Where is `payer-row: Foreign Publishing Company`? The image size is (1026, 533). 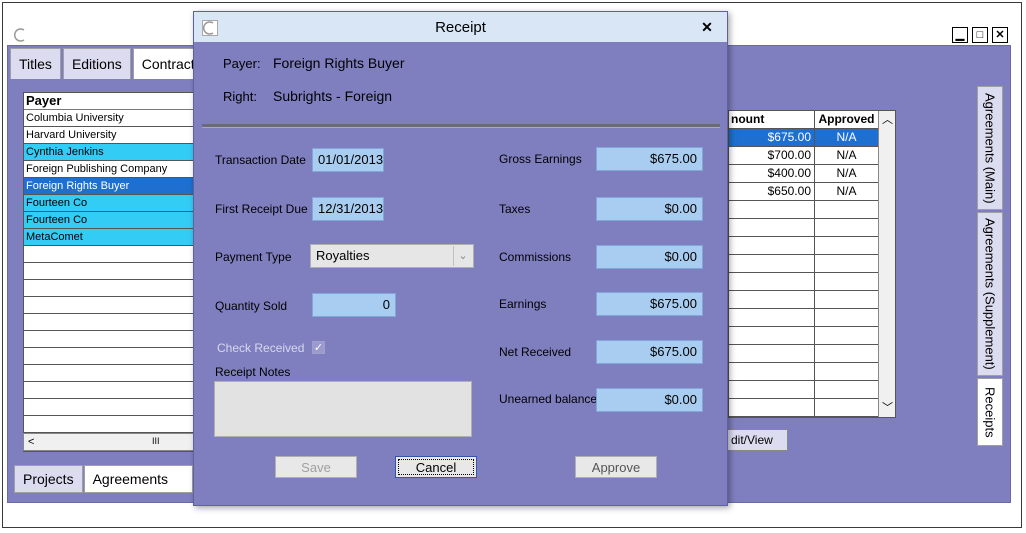 payer-row: Foreign Publishing Company is located at coordinates (110, 169).